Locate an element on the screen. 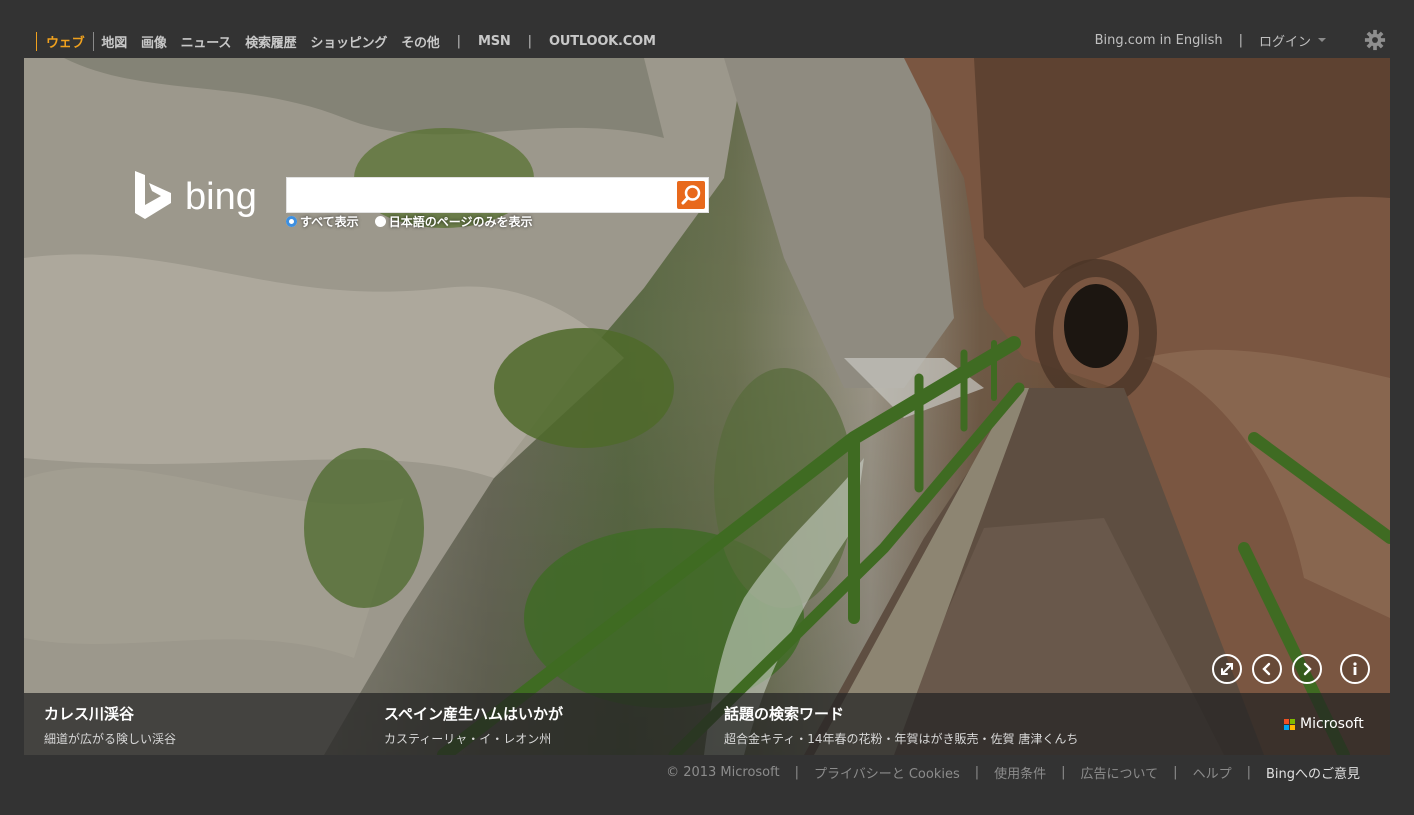  story-item: スペイン産生ハムはいかが カスティーリャ・イ・レオン州 is located at coordinates (473, 725).